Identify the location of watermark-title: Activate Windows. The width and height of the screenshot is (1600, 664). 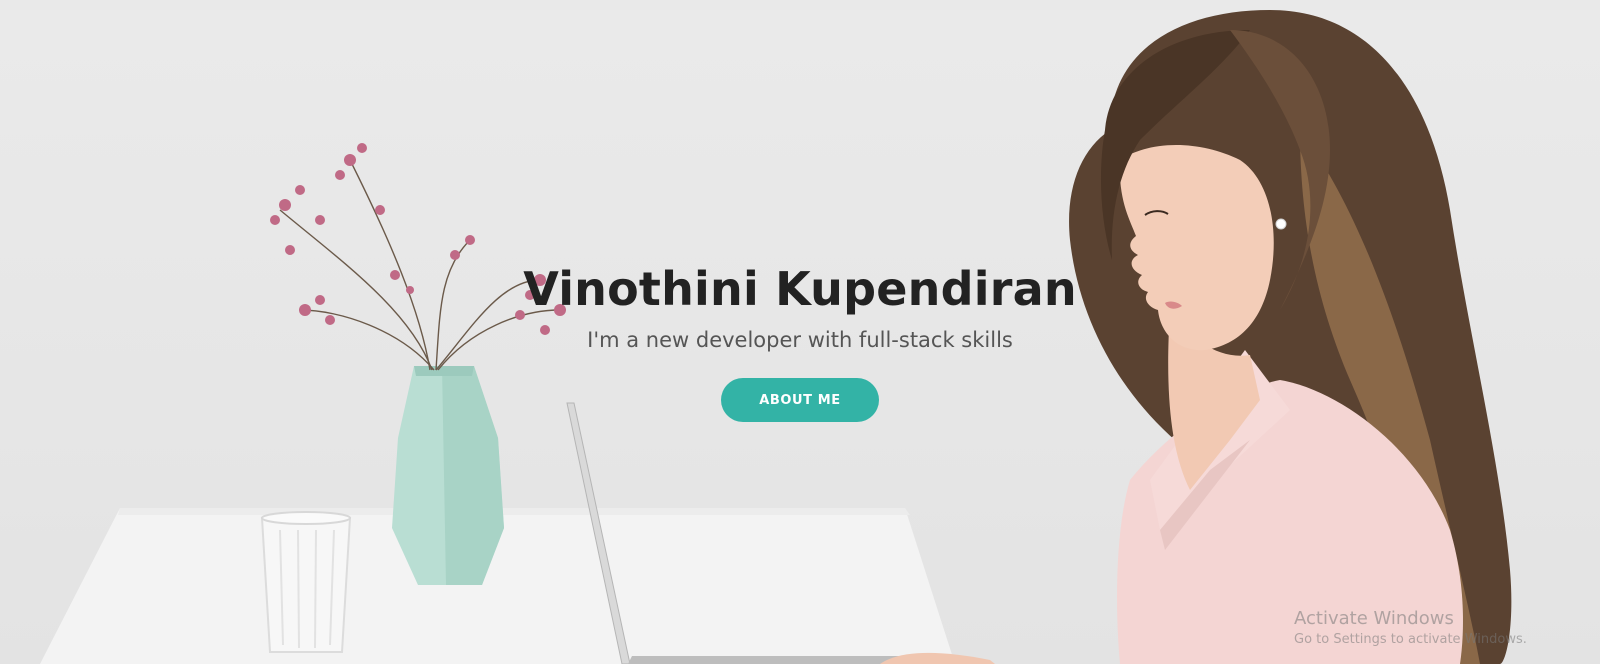
(1374, 618).